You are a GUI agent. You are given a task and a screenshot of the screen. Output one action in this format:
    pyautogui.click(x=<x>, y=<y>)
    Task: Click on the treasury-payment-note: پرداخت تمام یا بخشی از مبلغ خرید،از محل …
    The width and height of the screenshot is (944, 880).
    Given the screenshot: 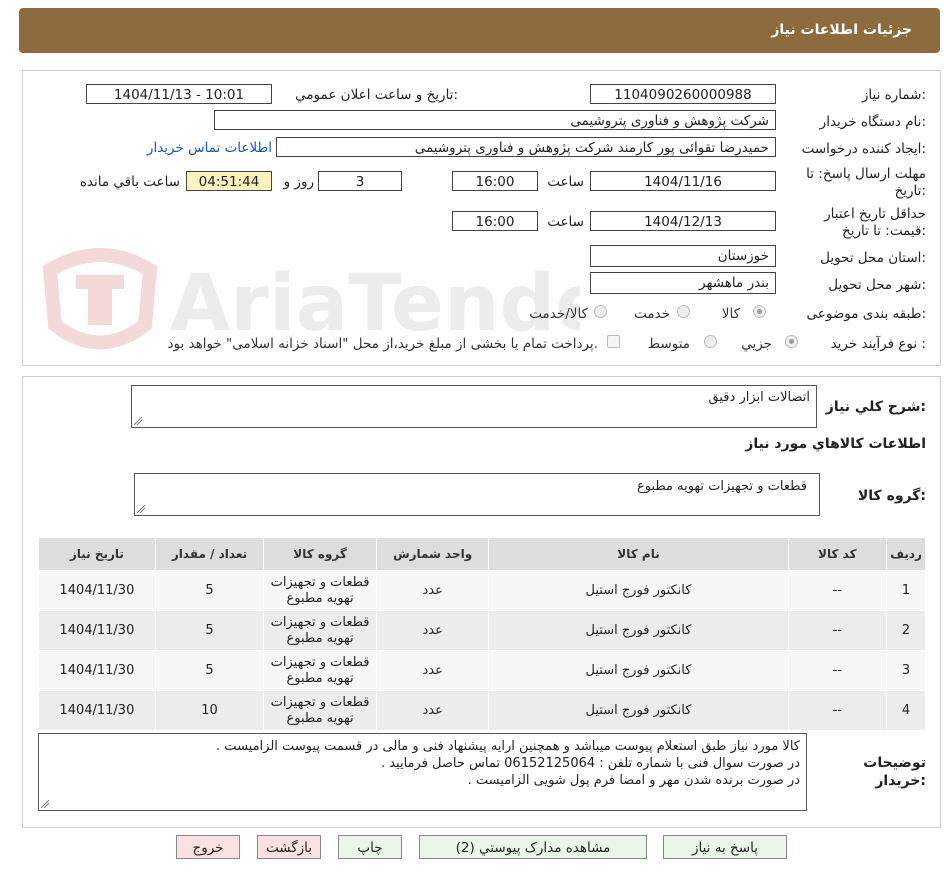 What is the action you would take?
    pyautogui.click(x=382, y=344)
    